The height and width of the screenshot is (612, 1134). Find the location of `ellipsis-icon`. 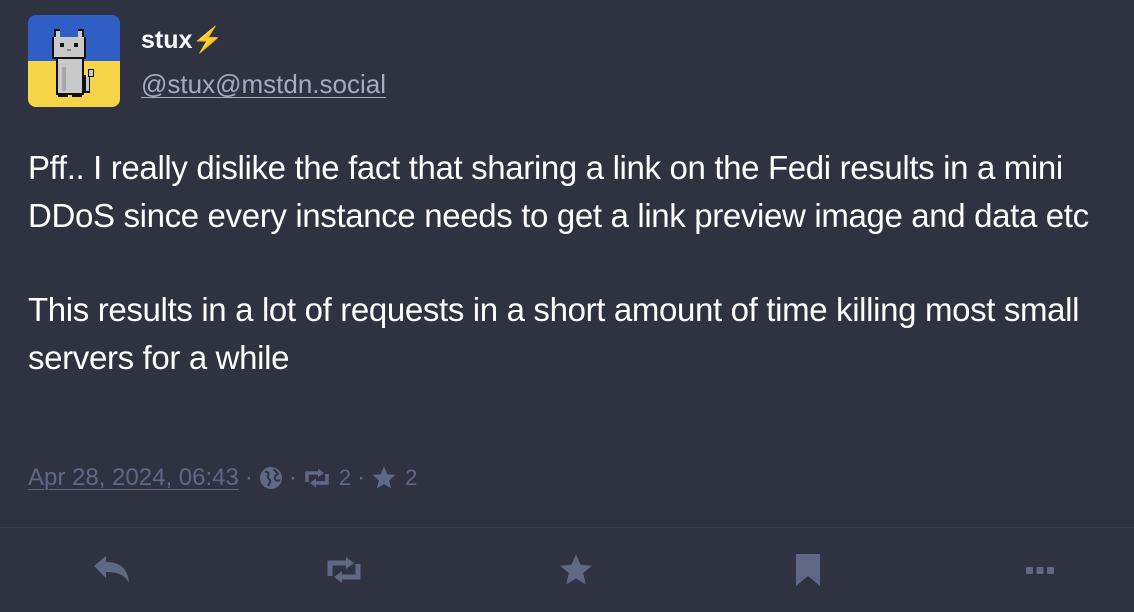

ellipsis-icon is located at coordinates (1040, 572).